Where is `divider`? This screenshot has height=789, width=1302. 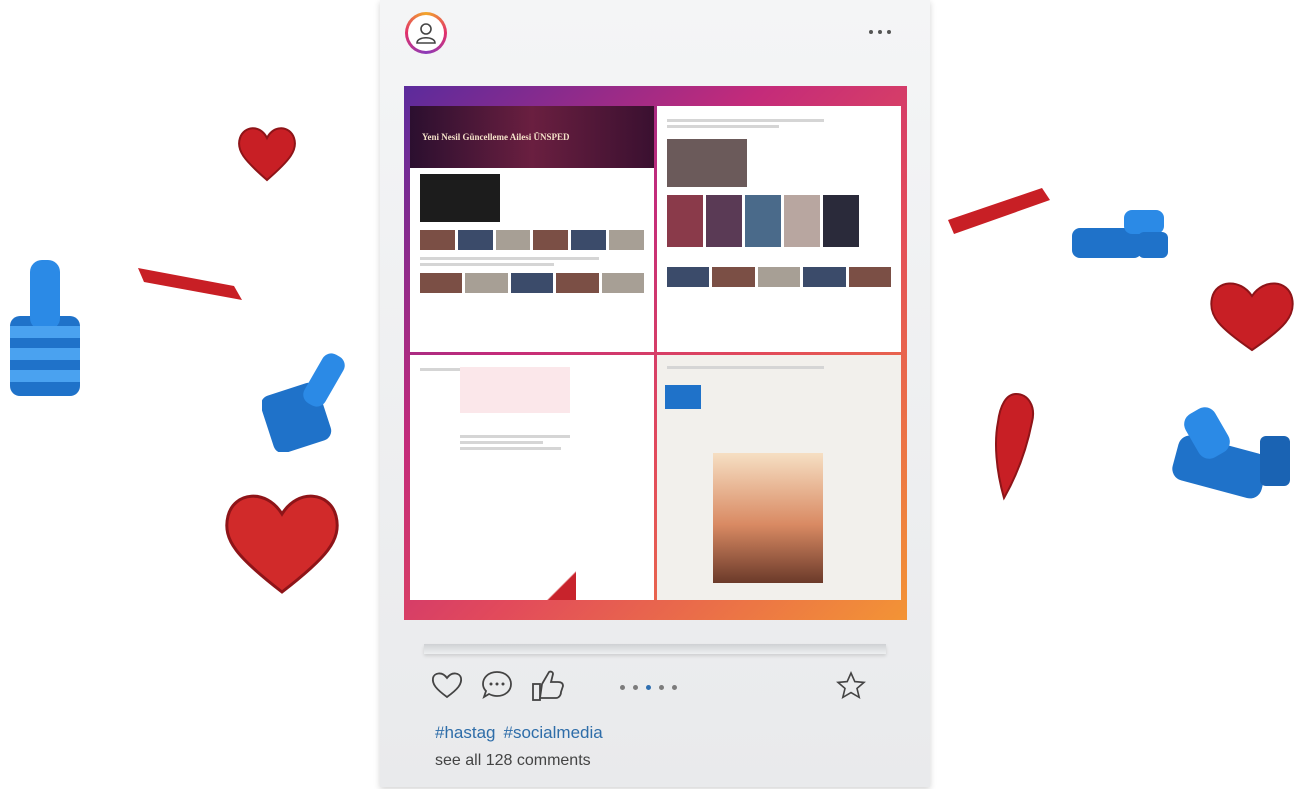 divider is located at coordinates (655, 649).